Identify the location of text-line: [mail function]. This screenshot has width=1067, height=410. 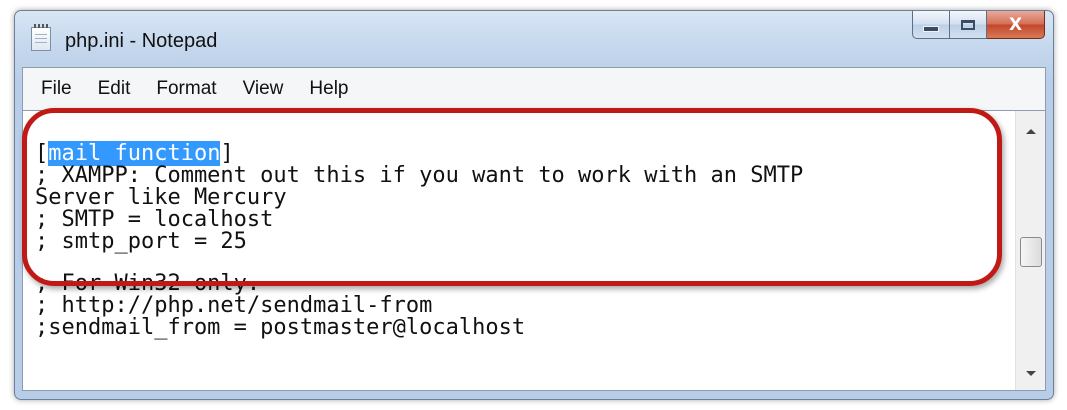
(419, 153).